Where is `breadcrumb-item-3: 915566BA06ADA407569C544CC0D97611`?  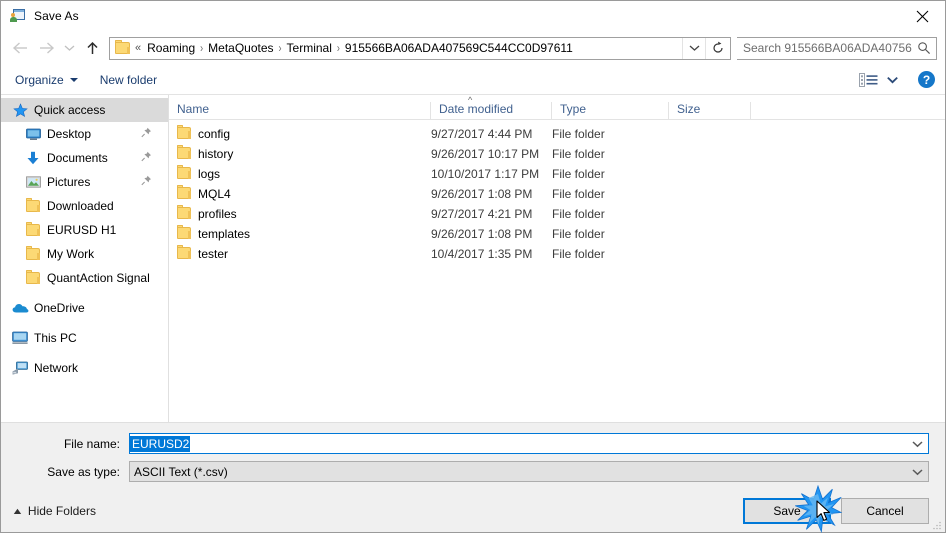 breadcrumb-item-3: 915566BA06ADA407569C544CC0D97611 is located at coordinates (459, 48).